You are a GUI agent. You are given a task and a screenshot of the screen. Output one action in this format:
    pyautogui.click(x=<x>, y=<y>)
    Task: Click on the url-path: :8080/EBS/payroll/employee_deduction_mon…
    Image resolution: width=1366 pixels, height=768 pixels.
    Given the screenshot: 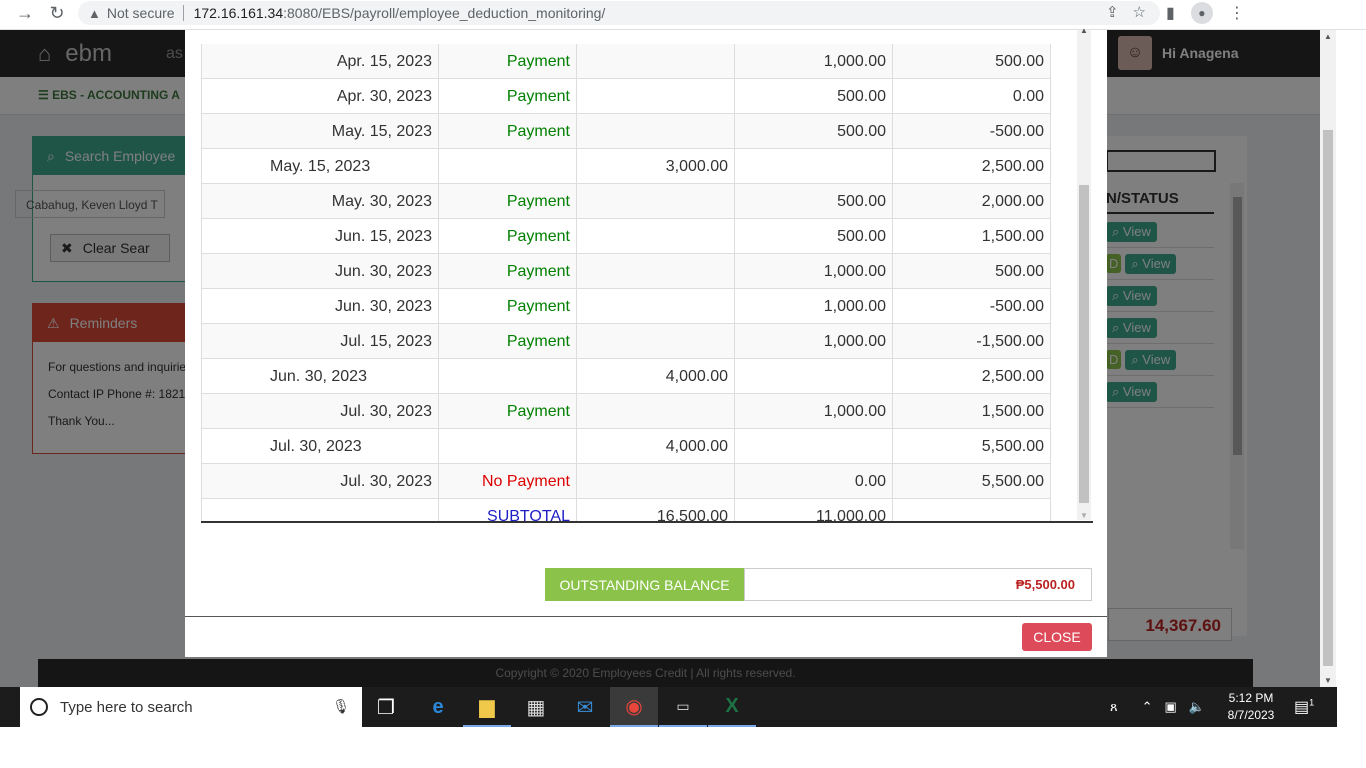 What is the action you would take?
    pyautogui.click(x=444, y=13)
    